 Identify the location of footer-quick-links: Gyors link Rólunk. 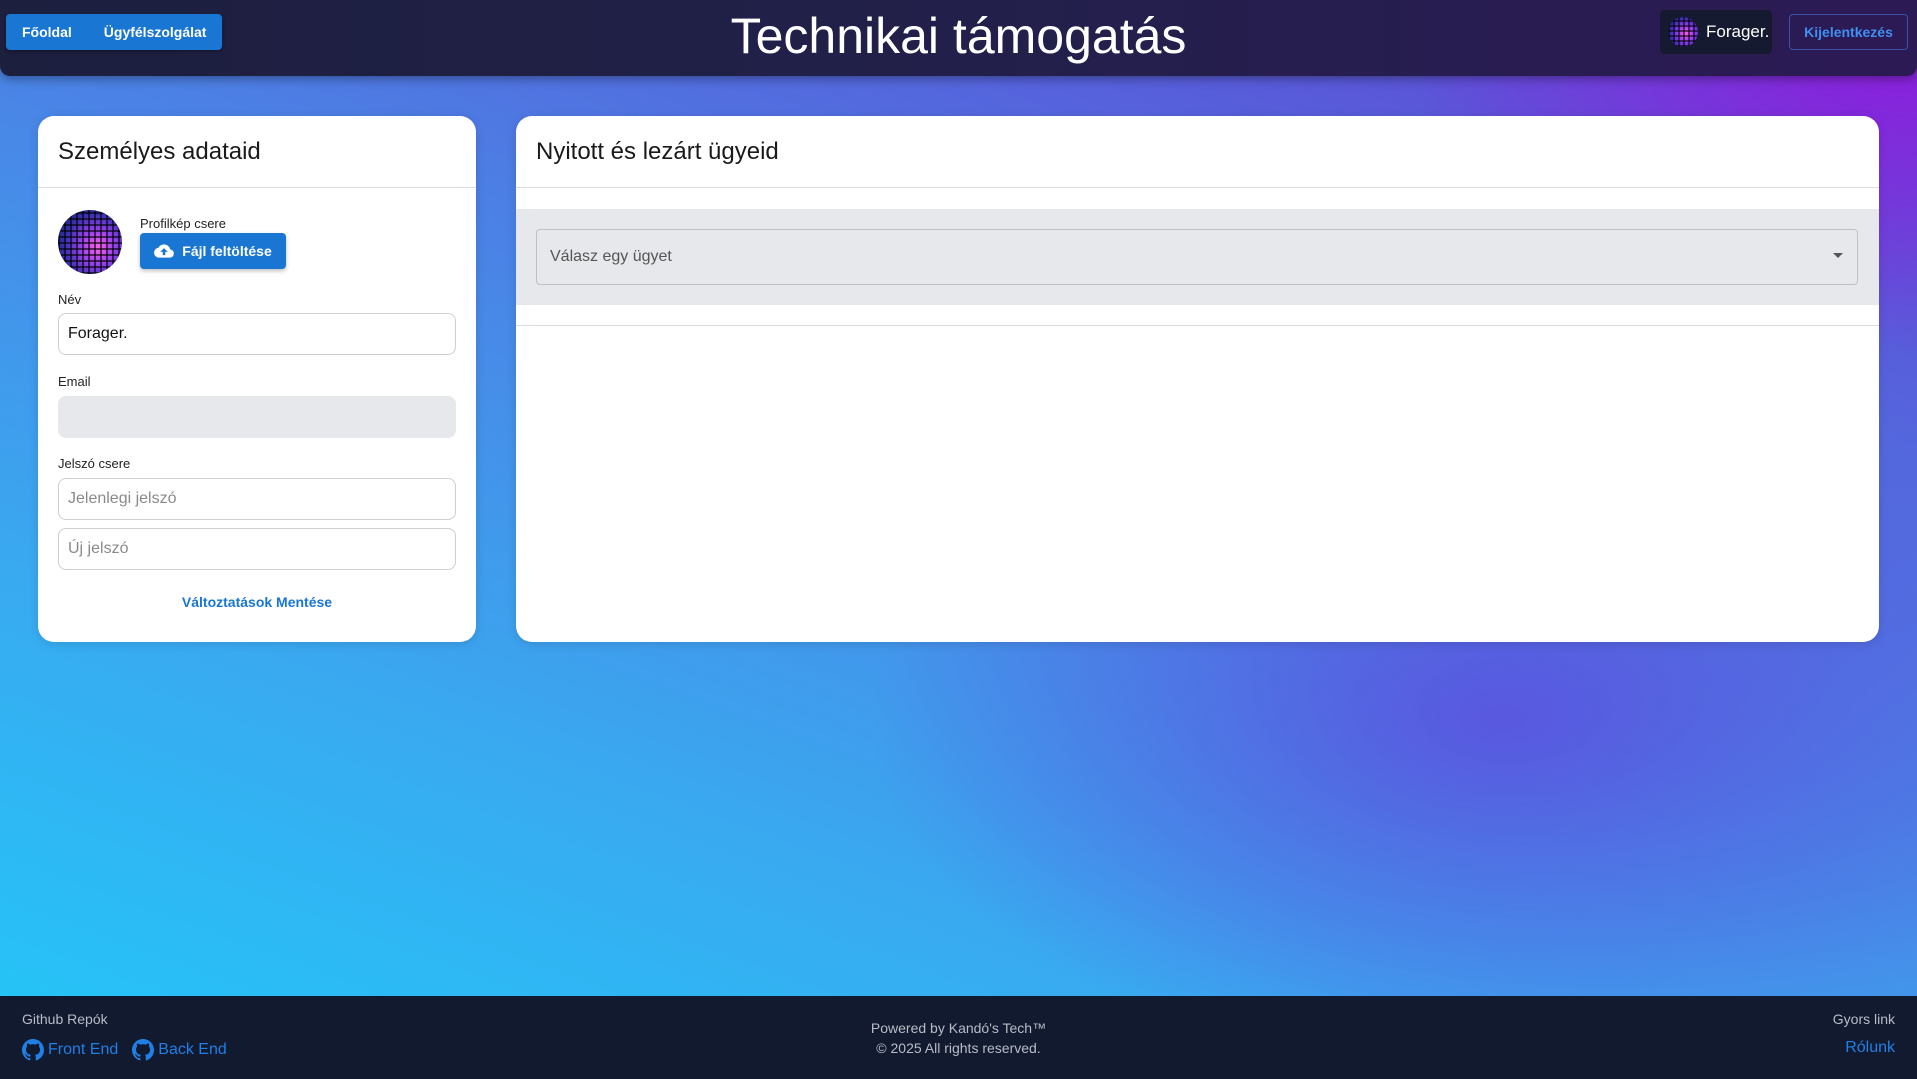
(1864, 1034).